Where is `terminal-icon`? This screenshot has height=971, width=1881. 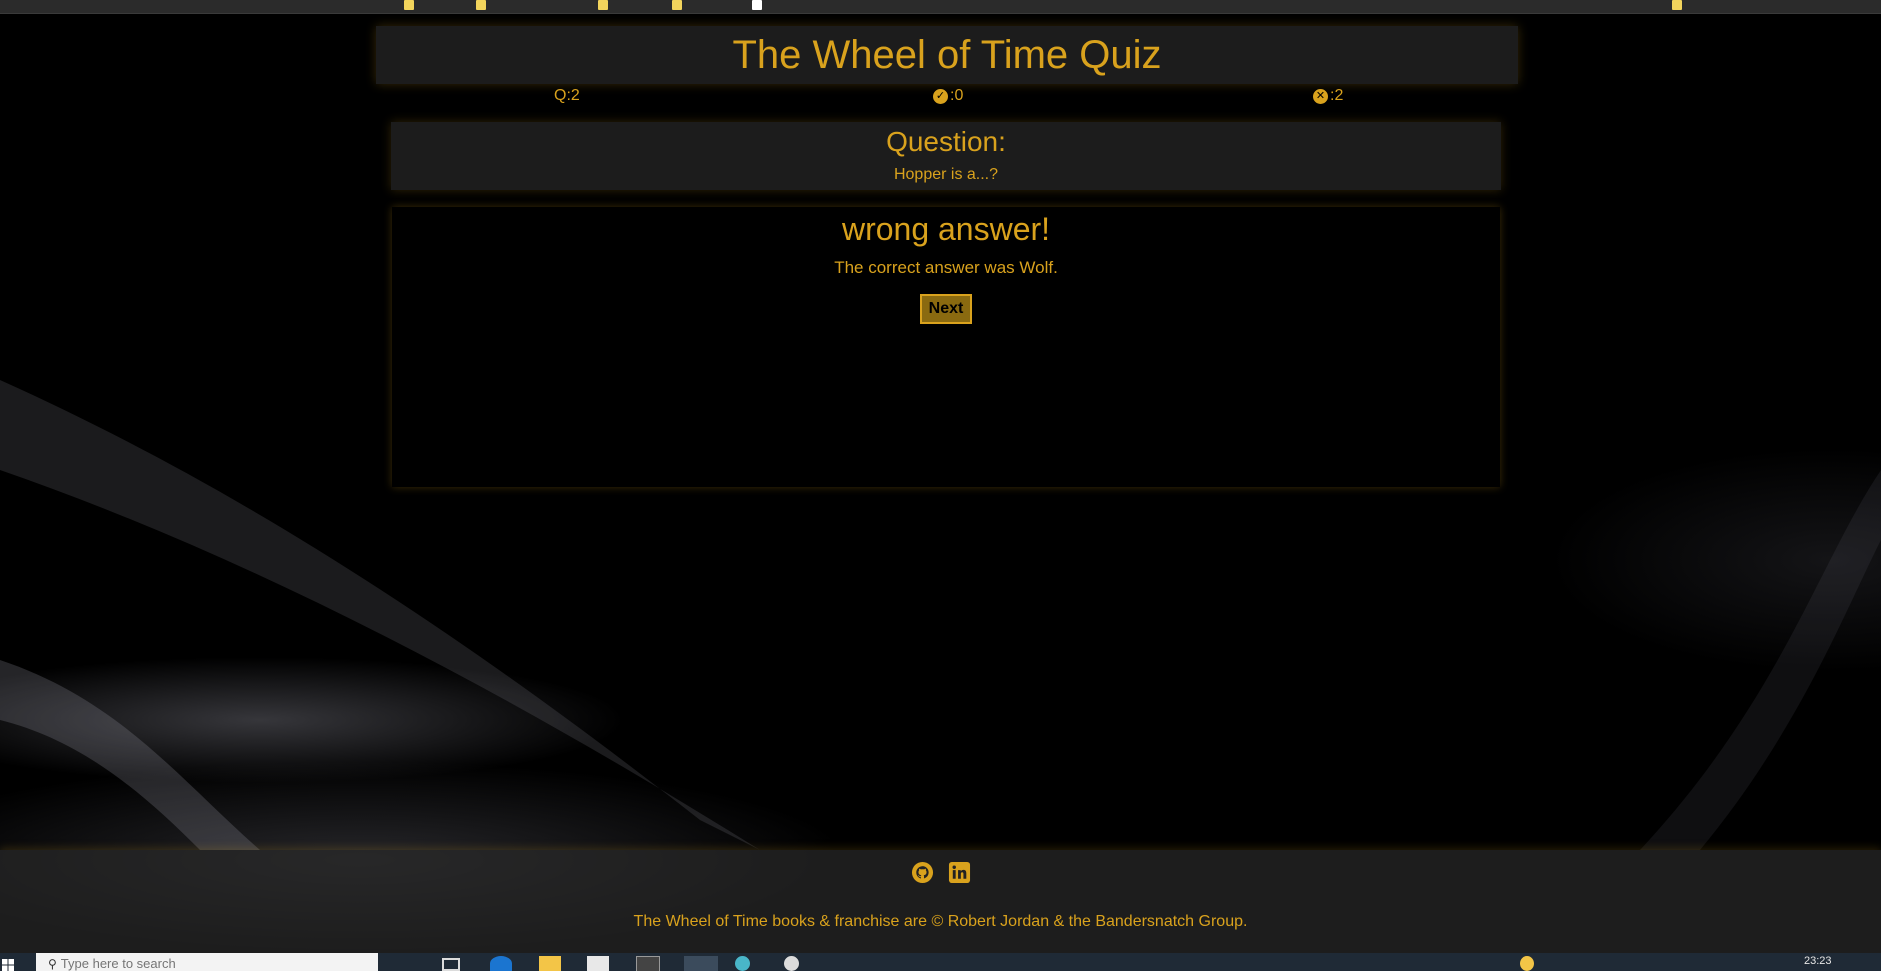 terminal-icon is located at coordinates (648, 963).